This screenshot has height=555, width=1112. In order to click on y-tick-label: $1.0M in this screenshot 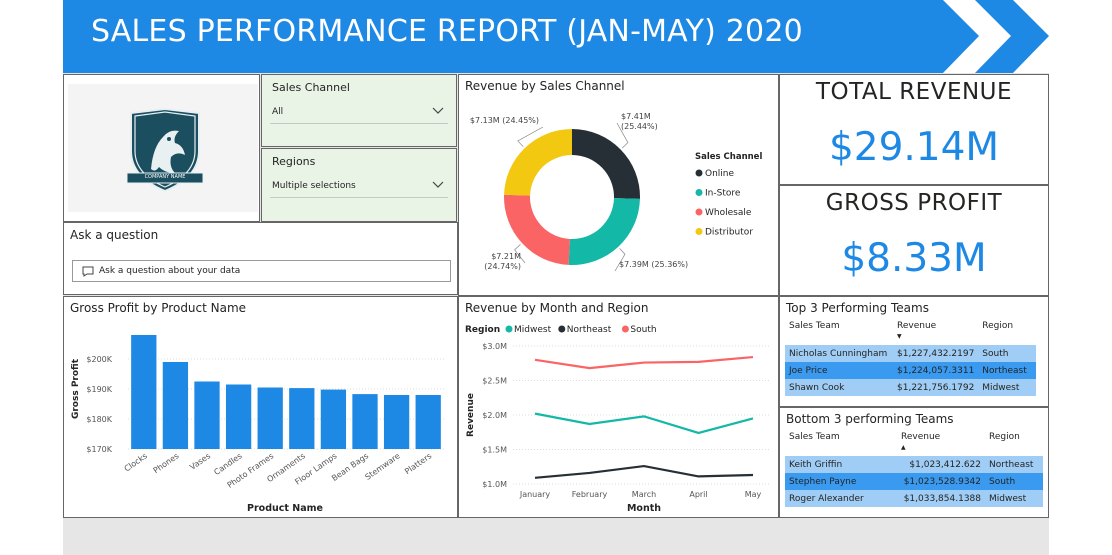, I will do `click(494, 484)`.